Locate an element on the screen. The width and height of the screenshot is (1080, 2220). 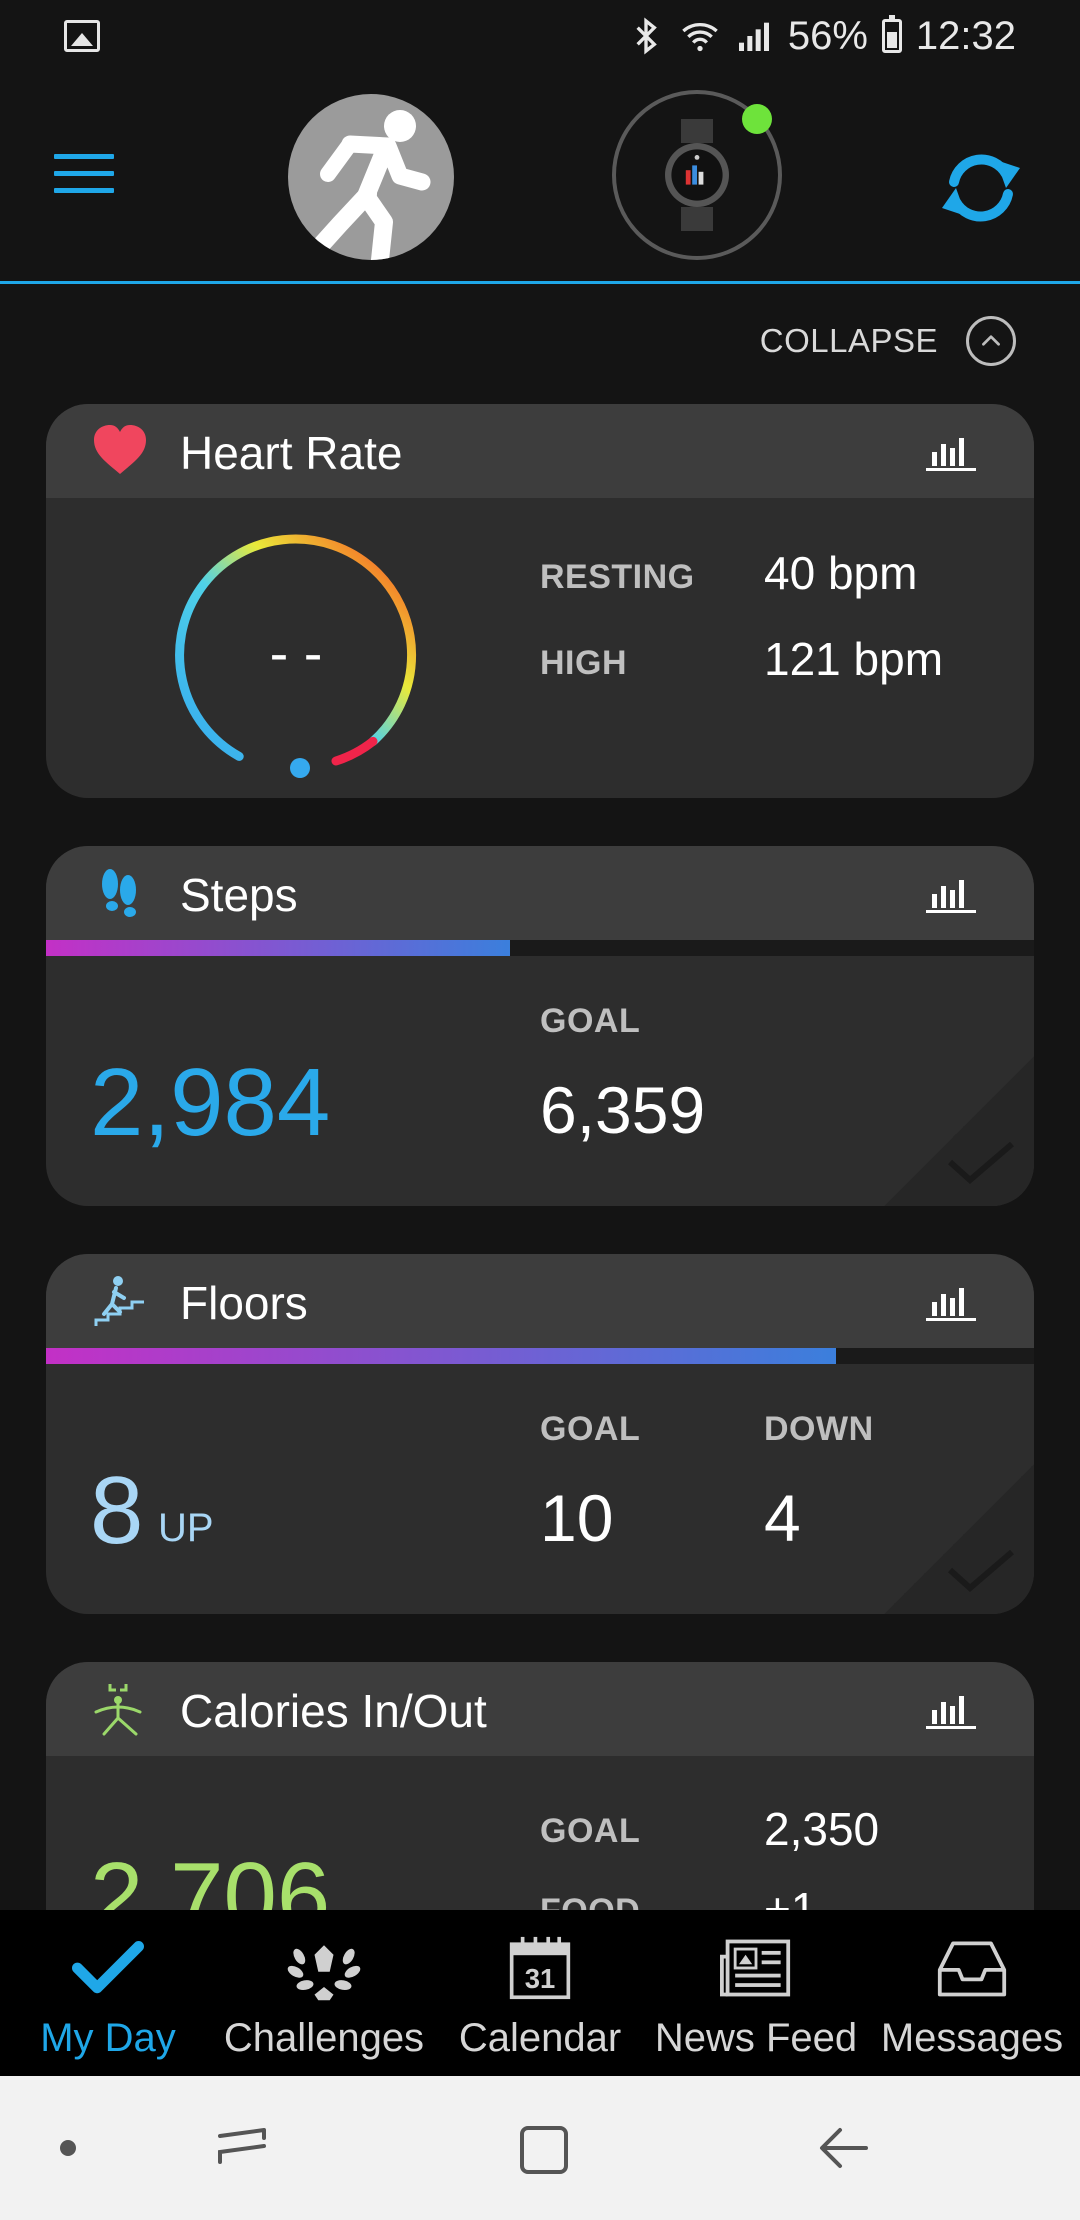
nav-label: Challenges is located at coordinates (324, 2038).